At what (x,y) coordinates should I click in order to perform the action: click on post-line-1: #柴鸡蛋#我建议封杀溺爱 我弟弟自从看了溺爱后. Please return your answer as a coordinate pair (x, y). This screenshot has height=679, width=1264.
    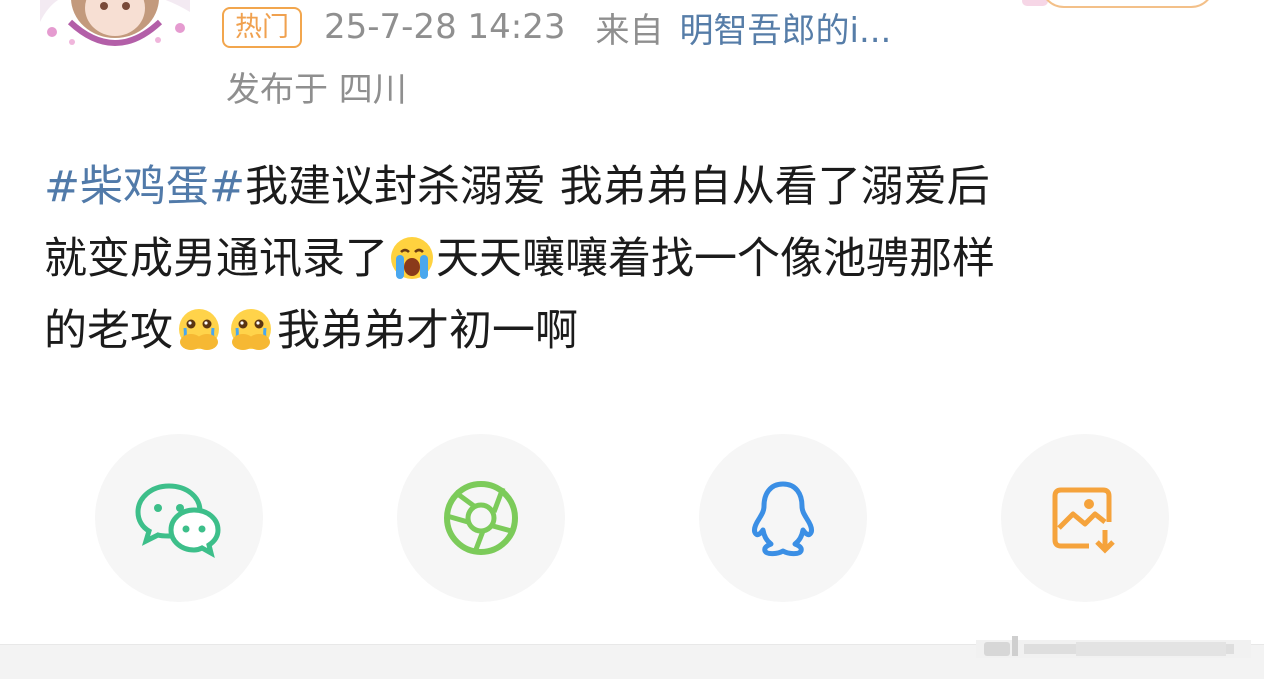
    Looking at the image, I should click on (639, 194).